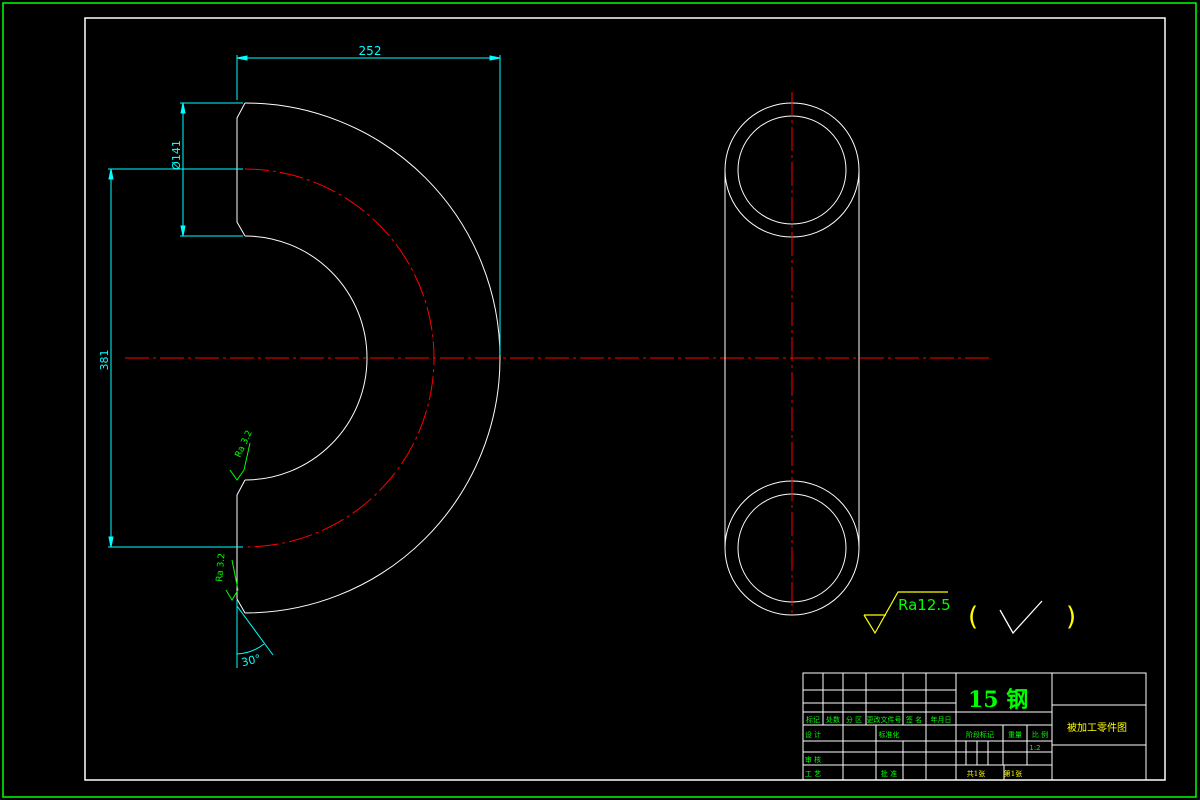 This screenshot has width=1200, height=800. I want to click on tb-weight: 重量, so click(1015, 735).